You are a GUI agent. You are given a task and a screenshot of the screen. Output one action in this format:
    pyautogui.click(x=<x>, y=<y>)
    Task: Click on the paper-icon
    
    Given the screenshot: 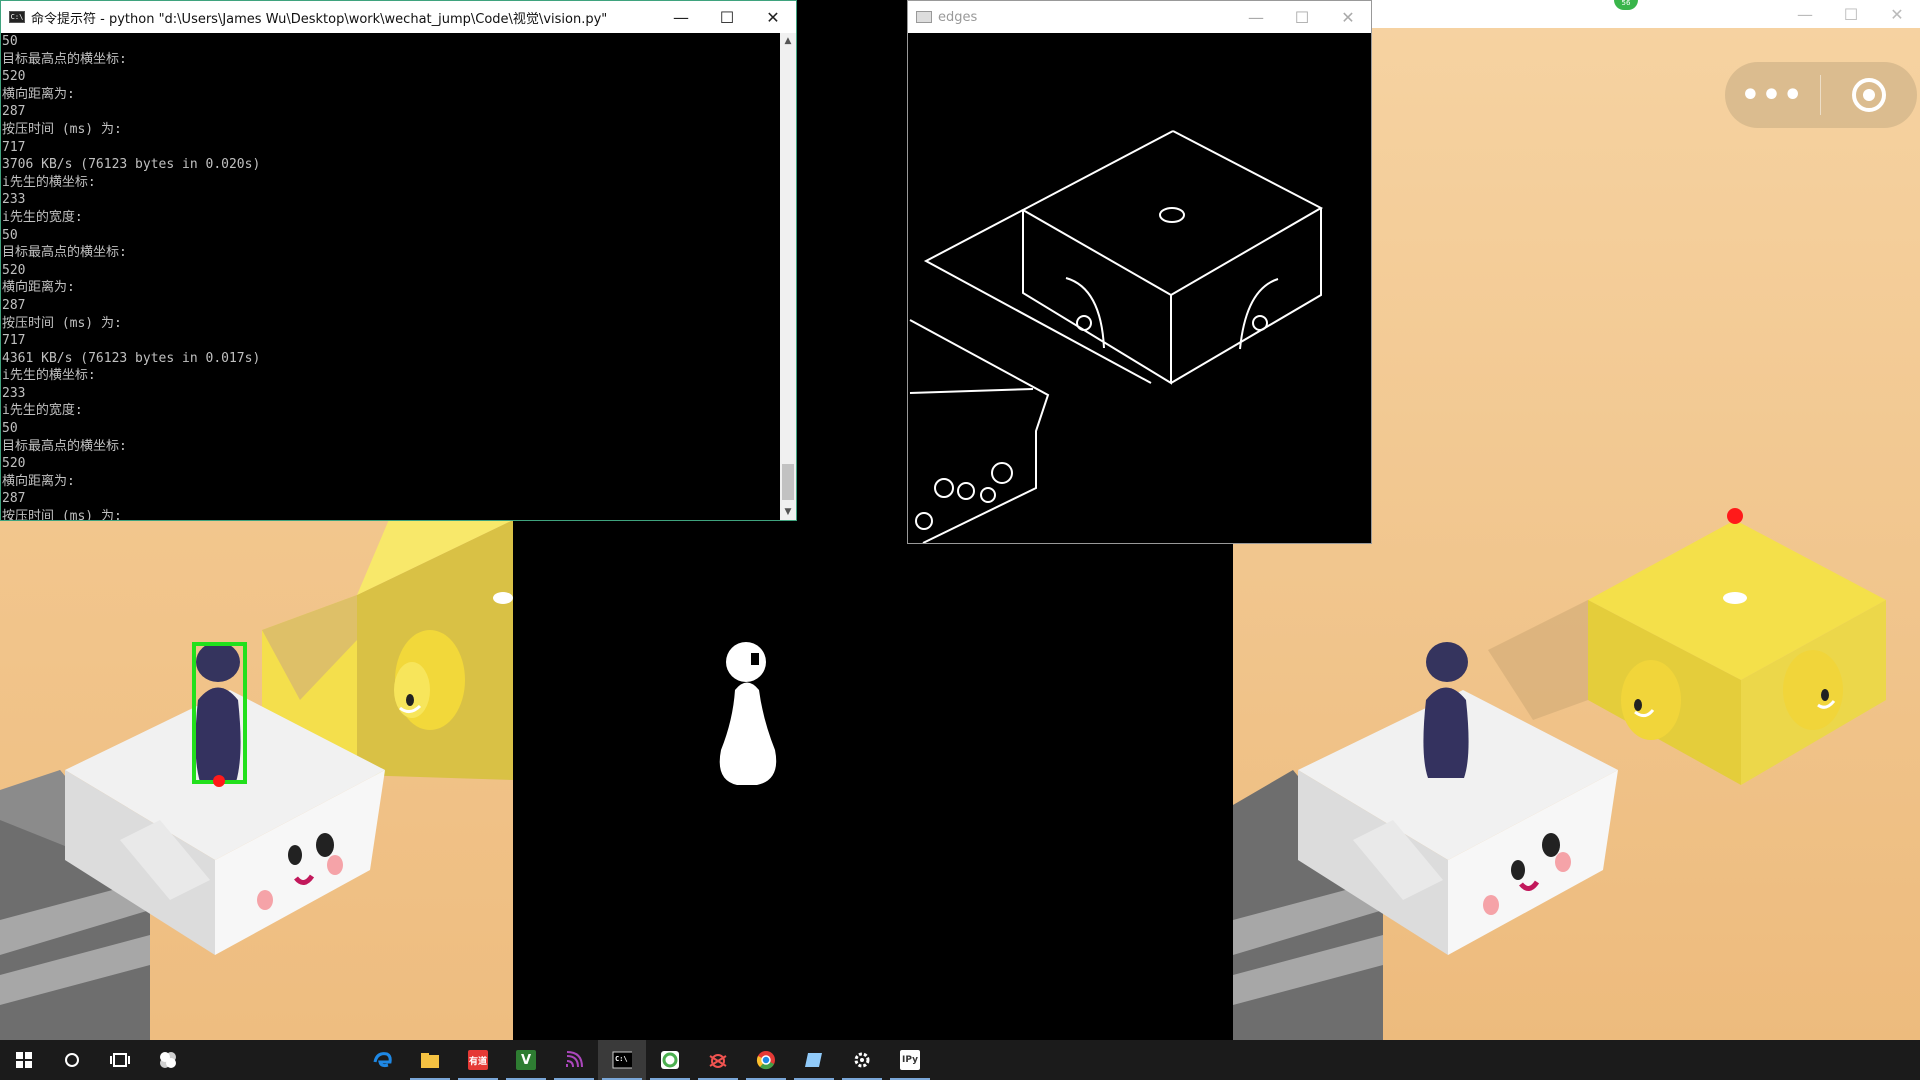 What is the action you would take?
    pyautogui.click(x=814, y=1060)
    